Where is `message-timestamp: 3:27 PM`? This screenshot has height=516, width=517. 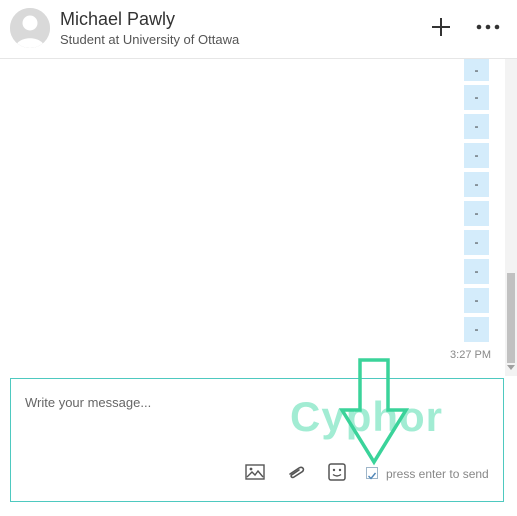 message-timestamp: 3:27 PM is located at coordinates (470, 355).